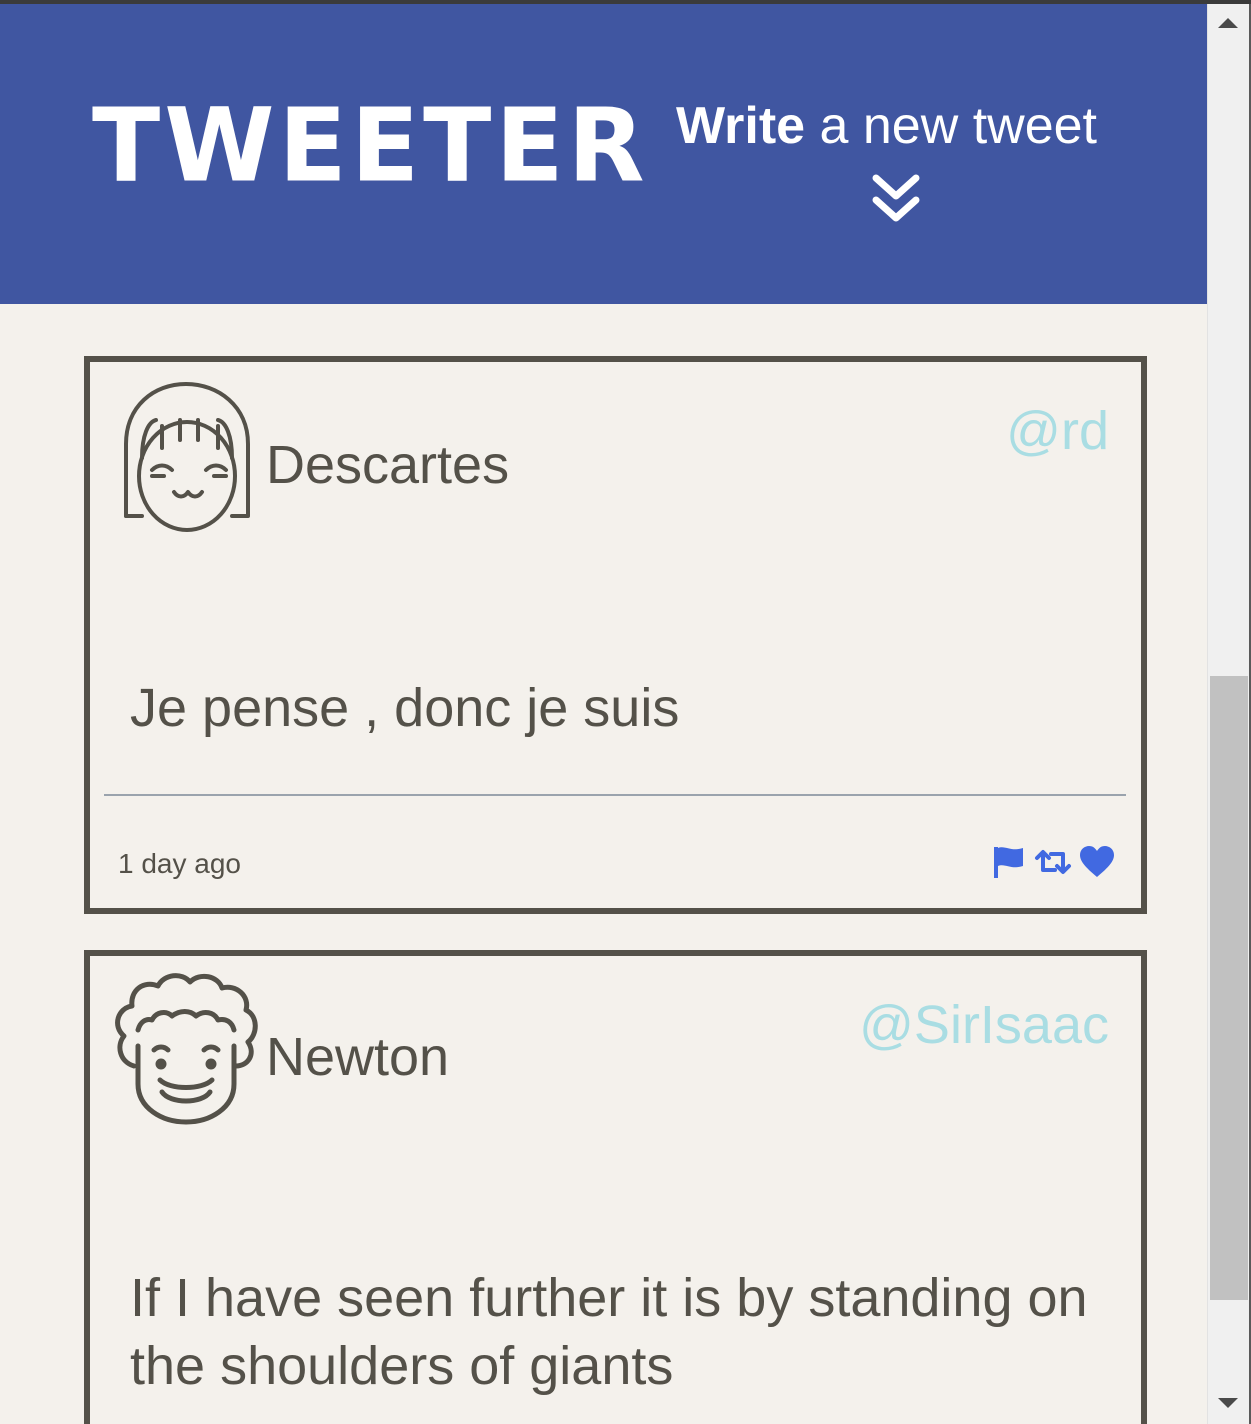 This screenshot has width=1251, height=1424. Describe the element at coordinates (358, 1057) in the screenshot. I see `author-name: Newton` at that location.